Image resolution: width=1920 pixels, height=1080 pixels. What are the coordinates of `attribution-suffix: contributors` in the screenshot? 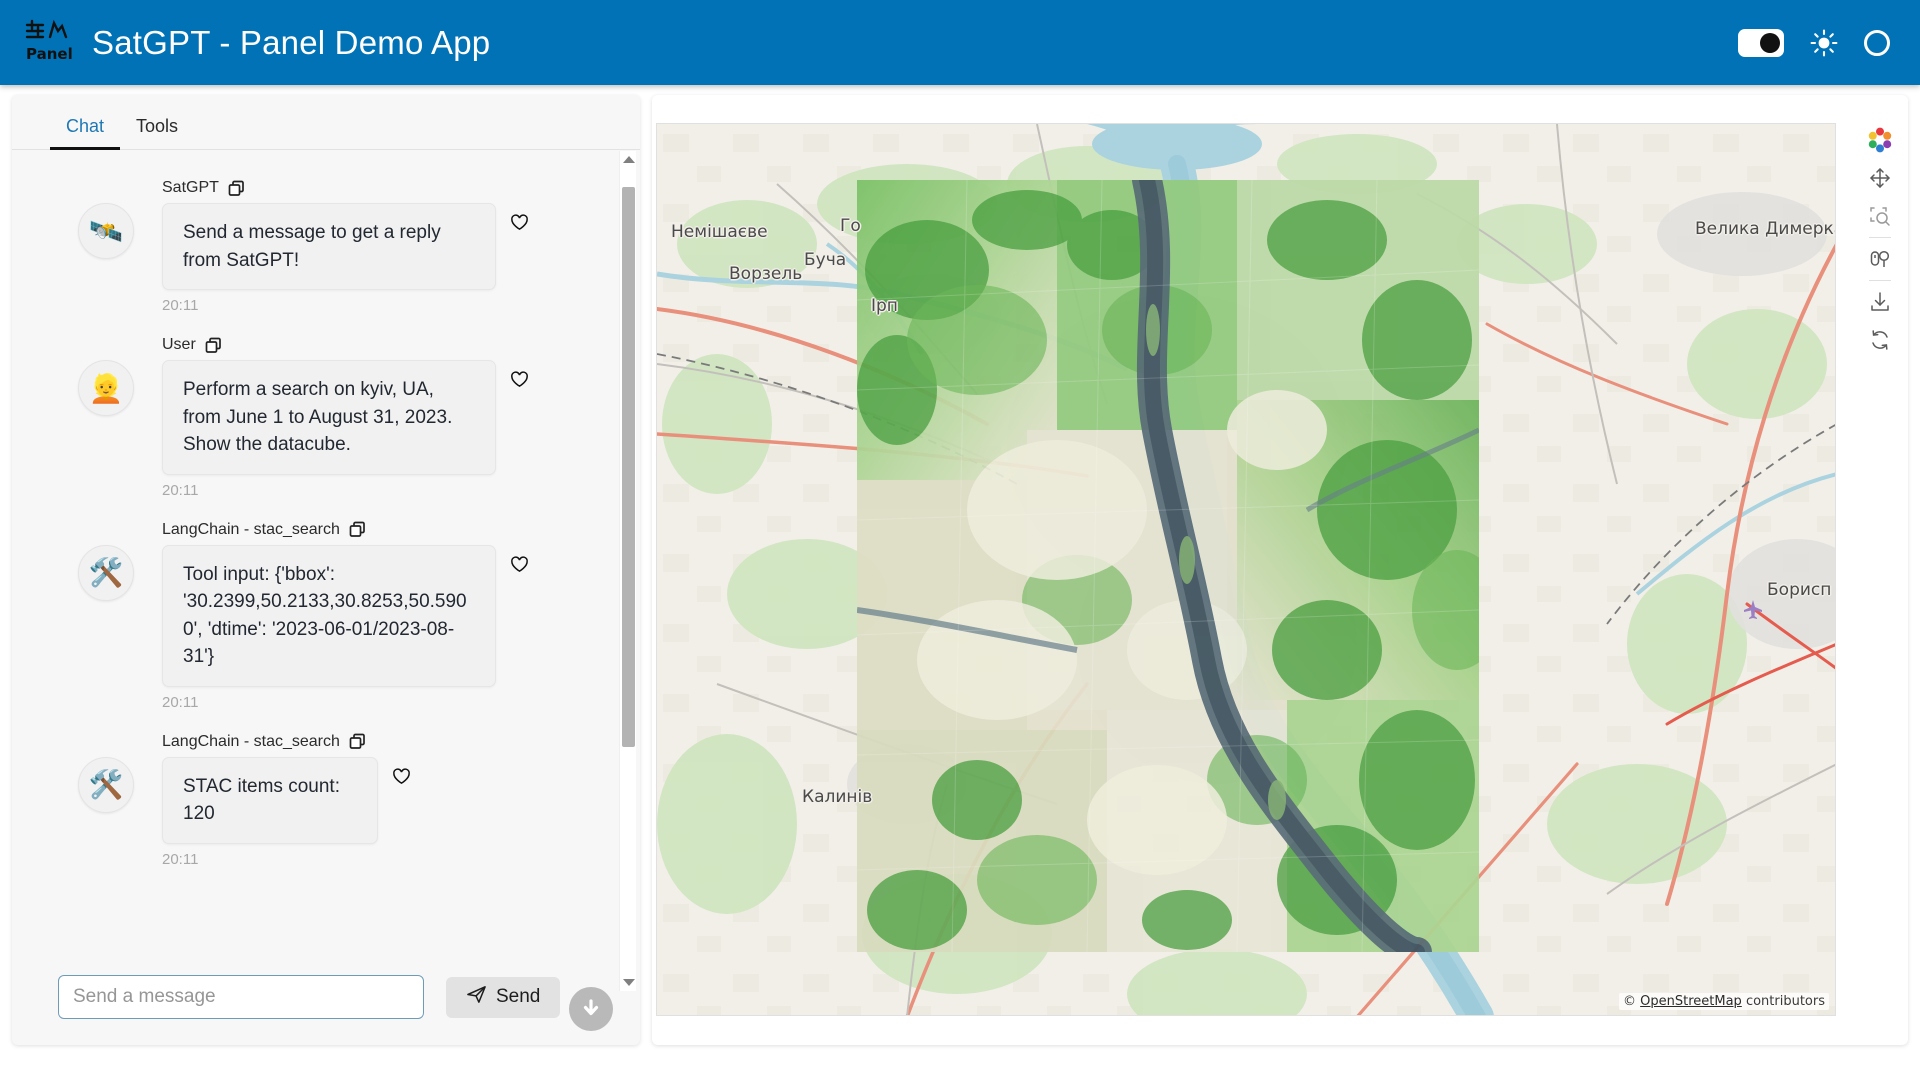 It's located at (1783, 1001).